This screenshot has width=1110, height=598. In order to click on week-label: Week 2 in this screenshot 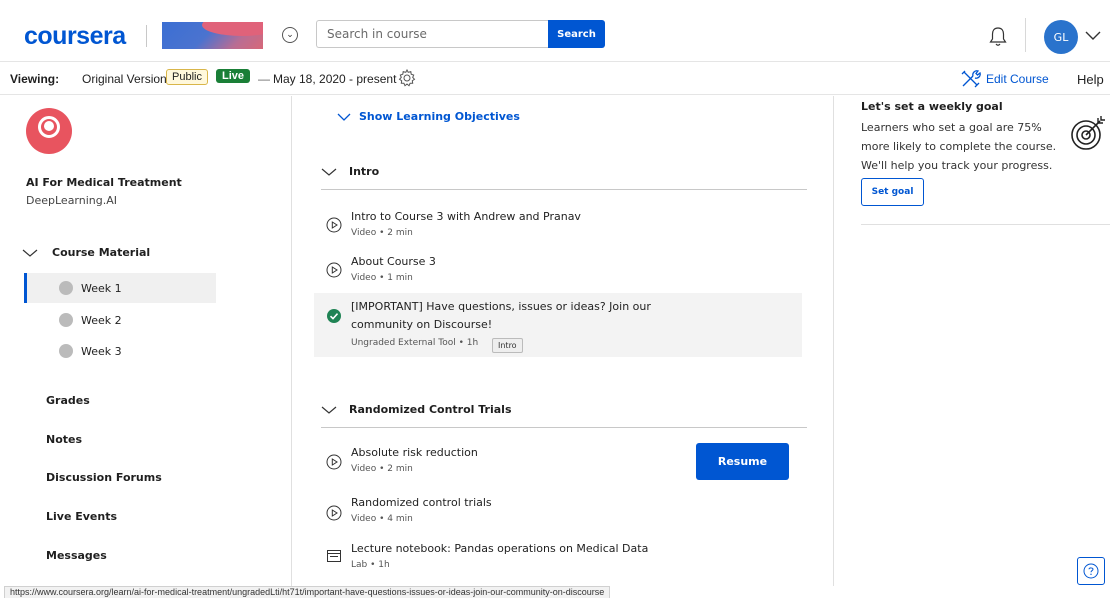, I will do `click(101, 320)`.